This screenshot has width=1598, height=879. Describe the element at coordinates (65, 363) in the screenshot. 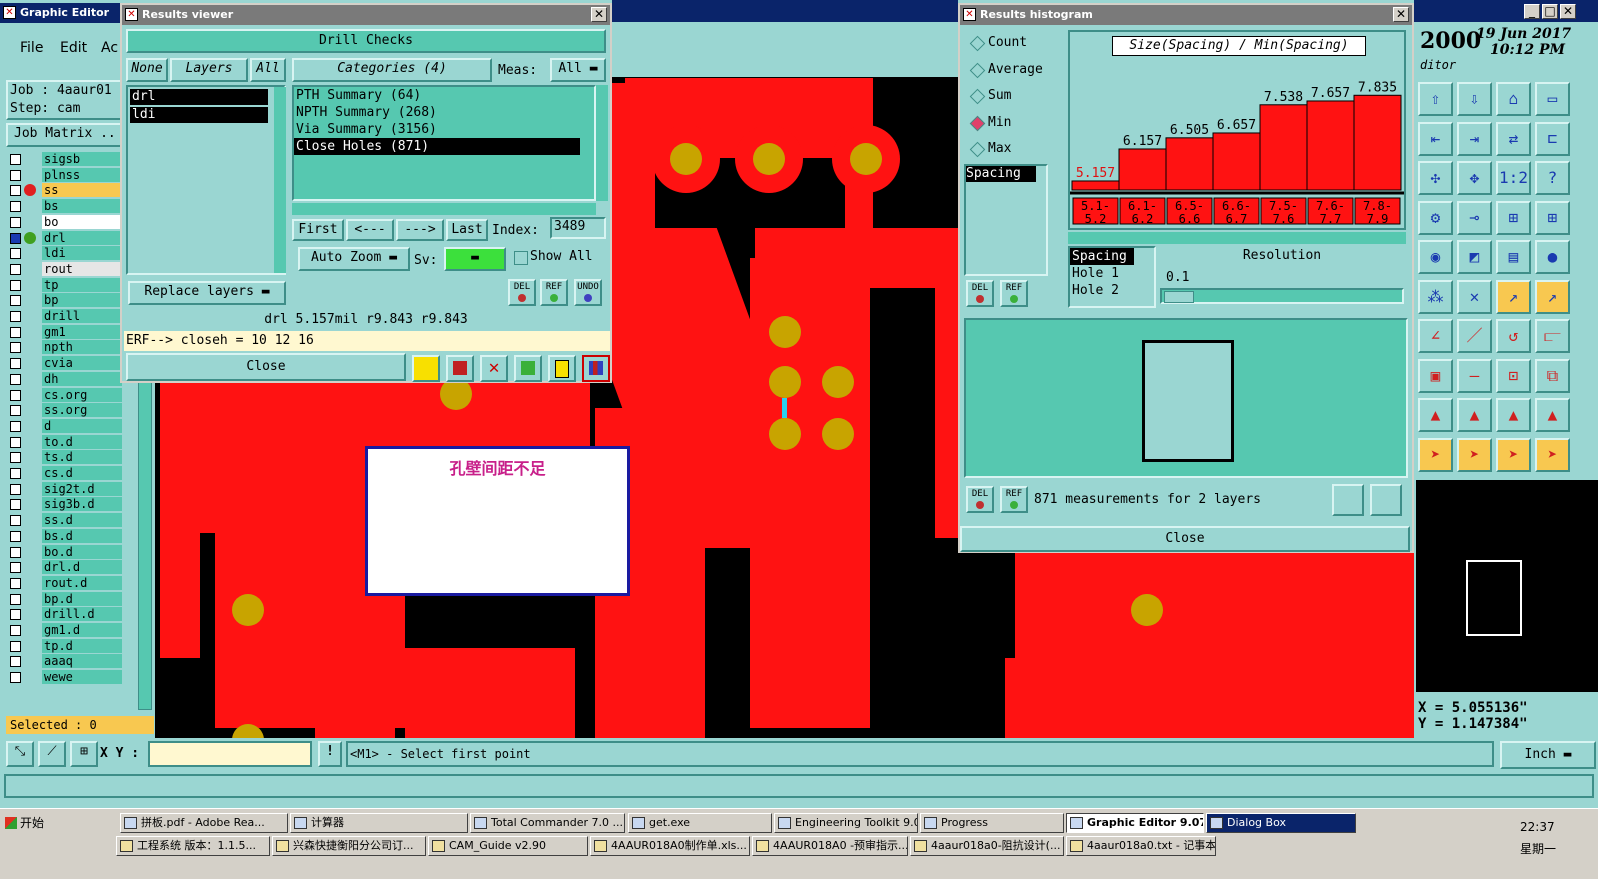

I see `layer-row: cvia` at that location.